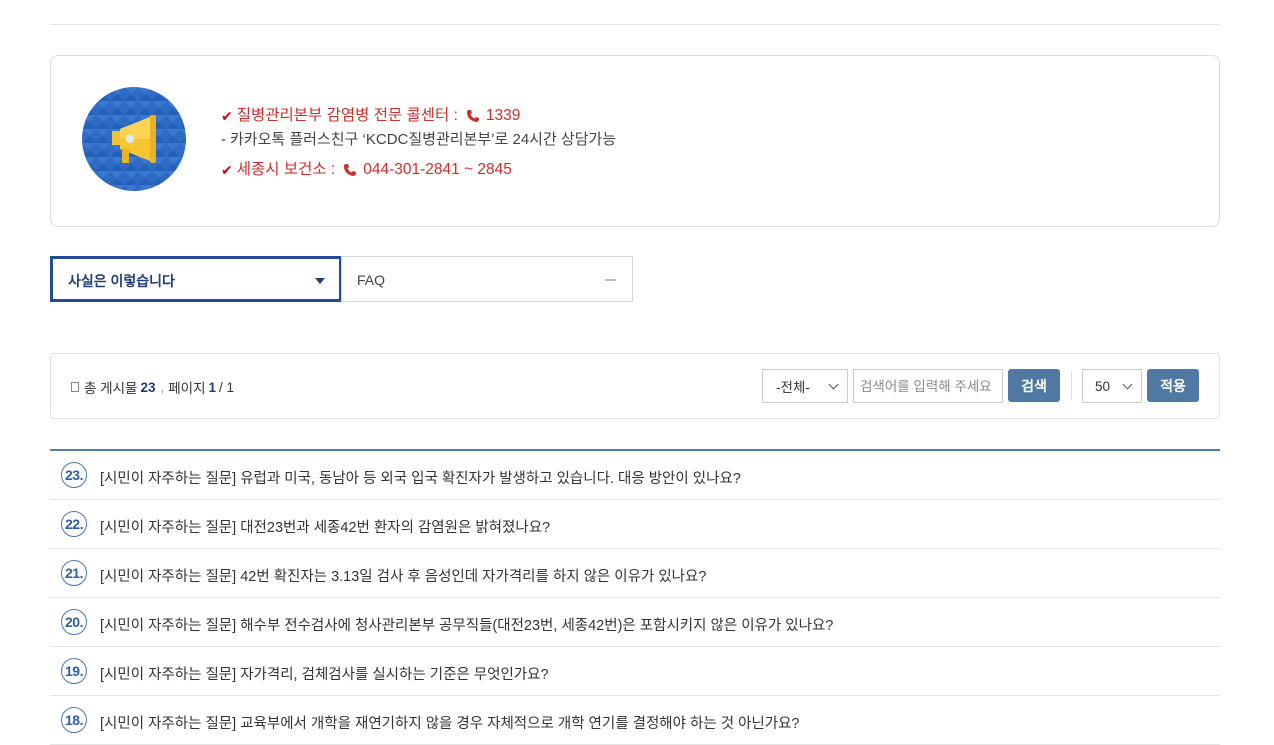 This screenshot has width=1274, height=745. I want to click on search-bar: 총 게시물 23 , 페이지 1 / 1 -전체- 검색 50 적용, so click(635, 386).